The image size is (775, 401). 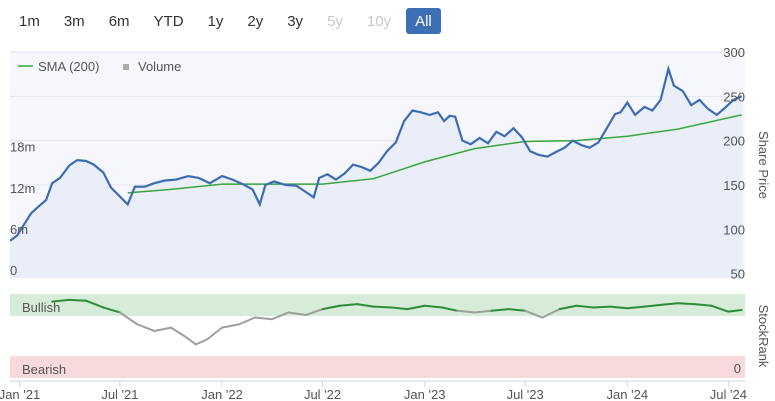 What do you see at coordinates (13, 270) in the screenshot?
I see `volume-tick-0: 0` at bounding box center [13, 270].